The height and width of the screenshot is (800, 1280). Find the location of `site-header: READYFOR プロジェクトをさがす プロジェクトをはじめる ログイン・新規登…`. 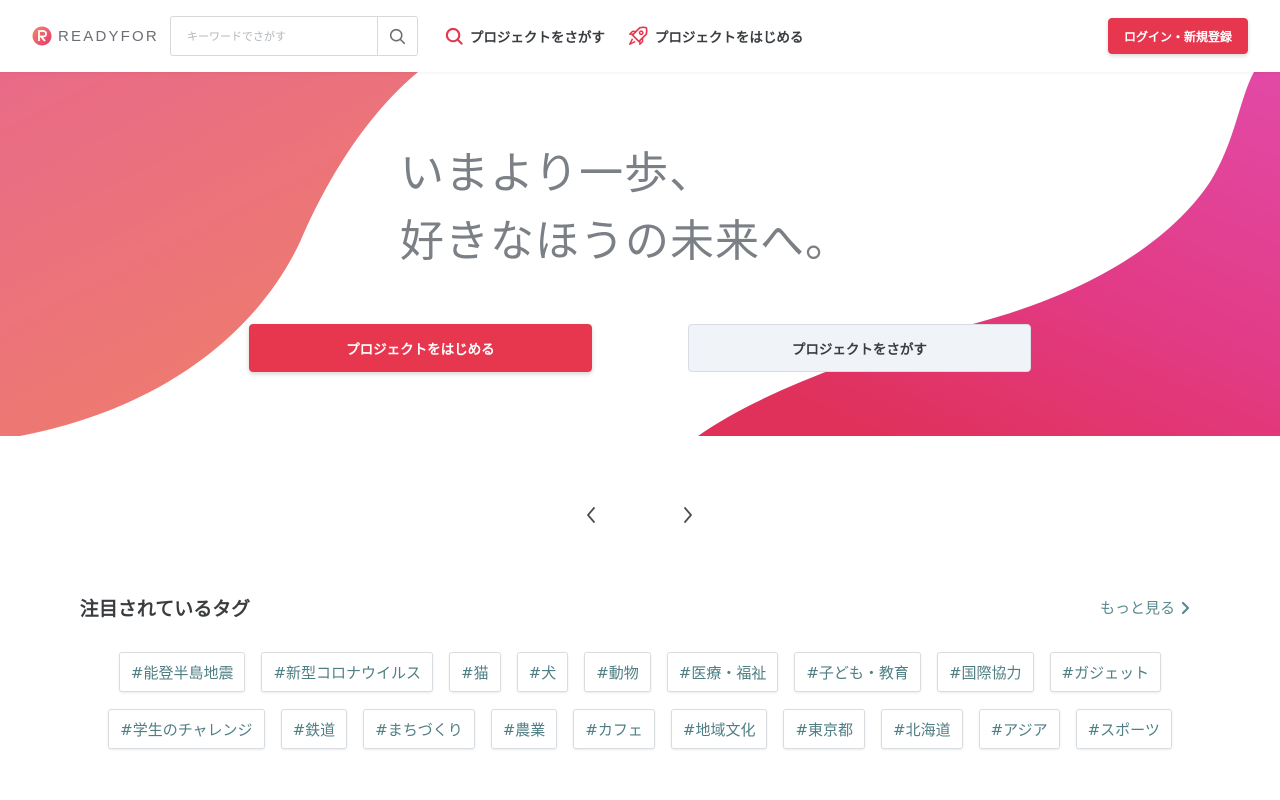

site-header: READYFOR プロジェクトをさがす プロジェクトをはじめる ログイン・新規登… is located at coordinates (640, 36).